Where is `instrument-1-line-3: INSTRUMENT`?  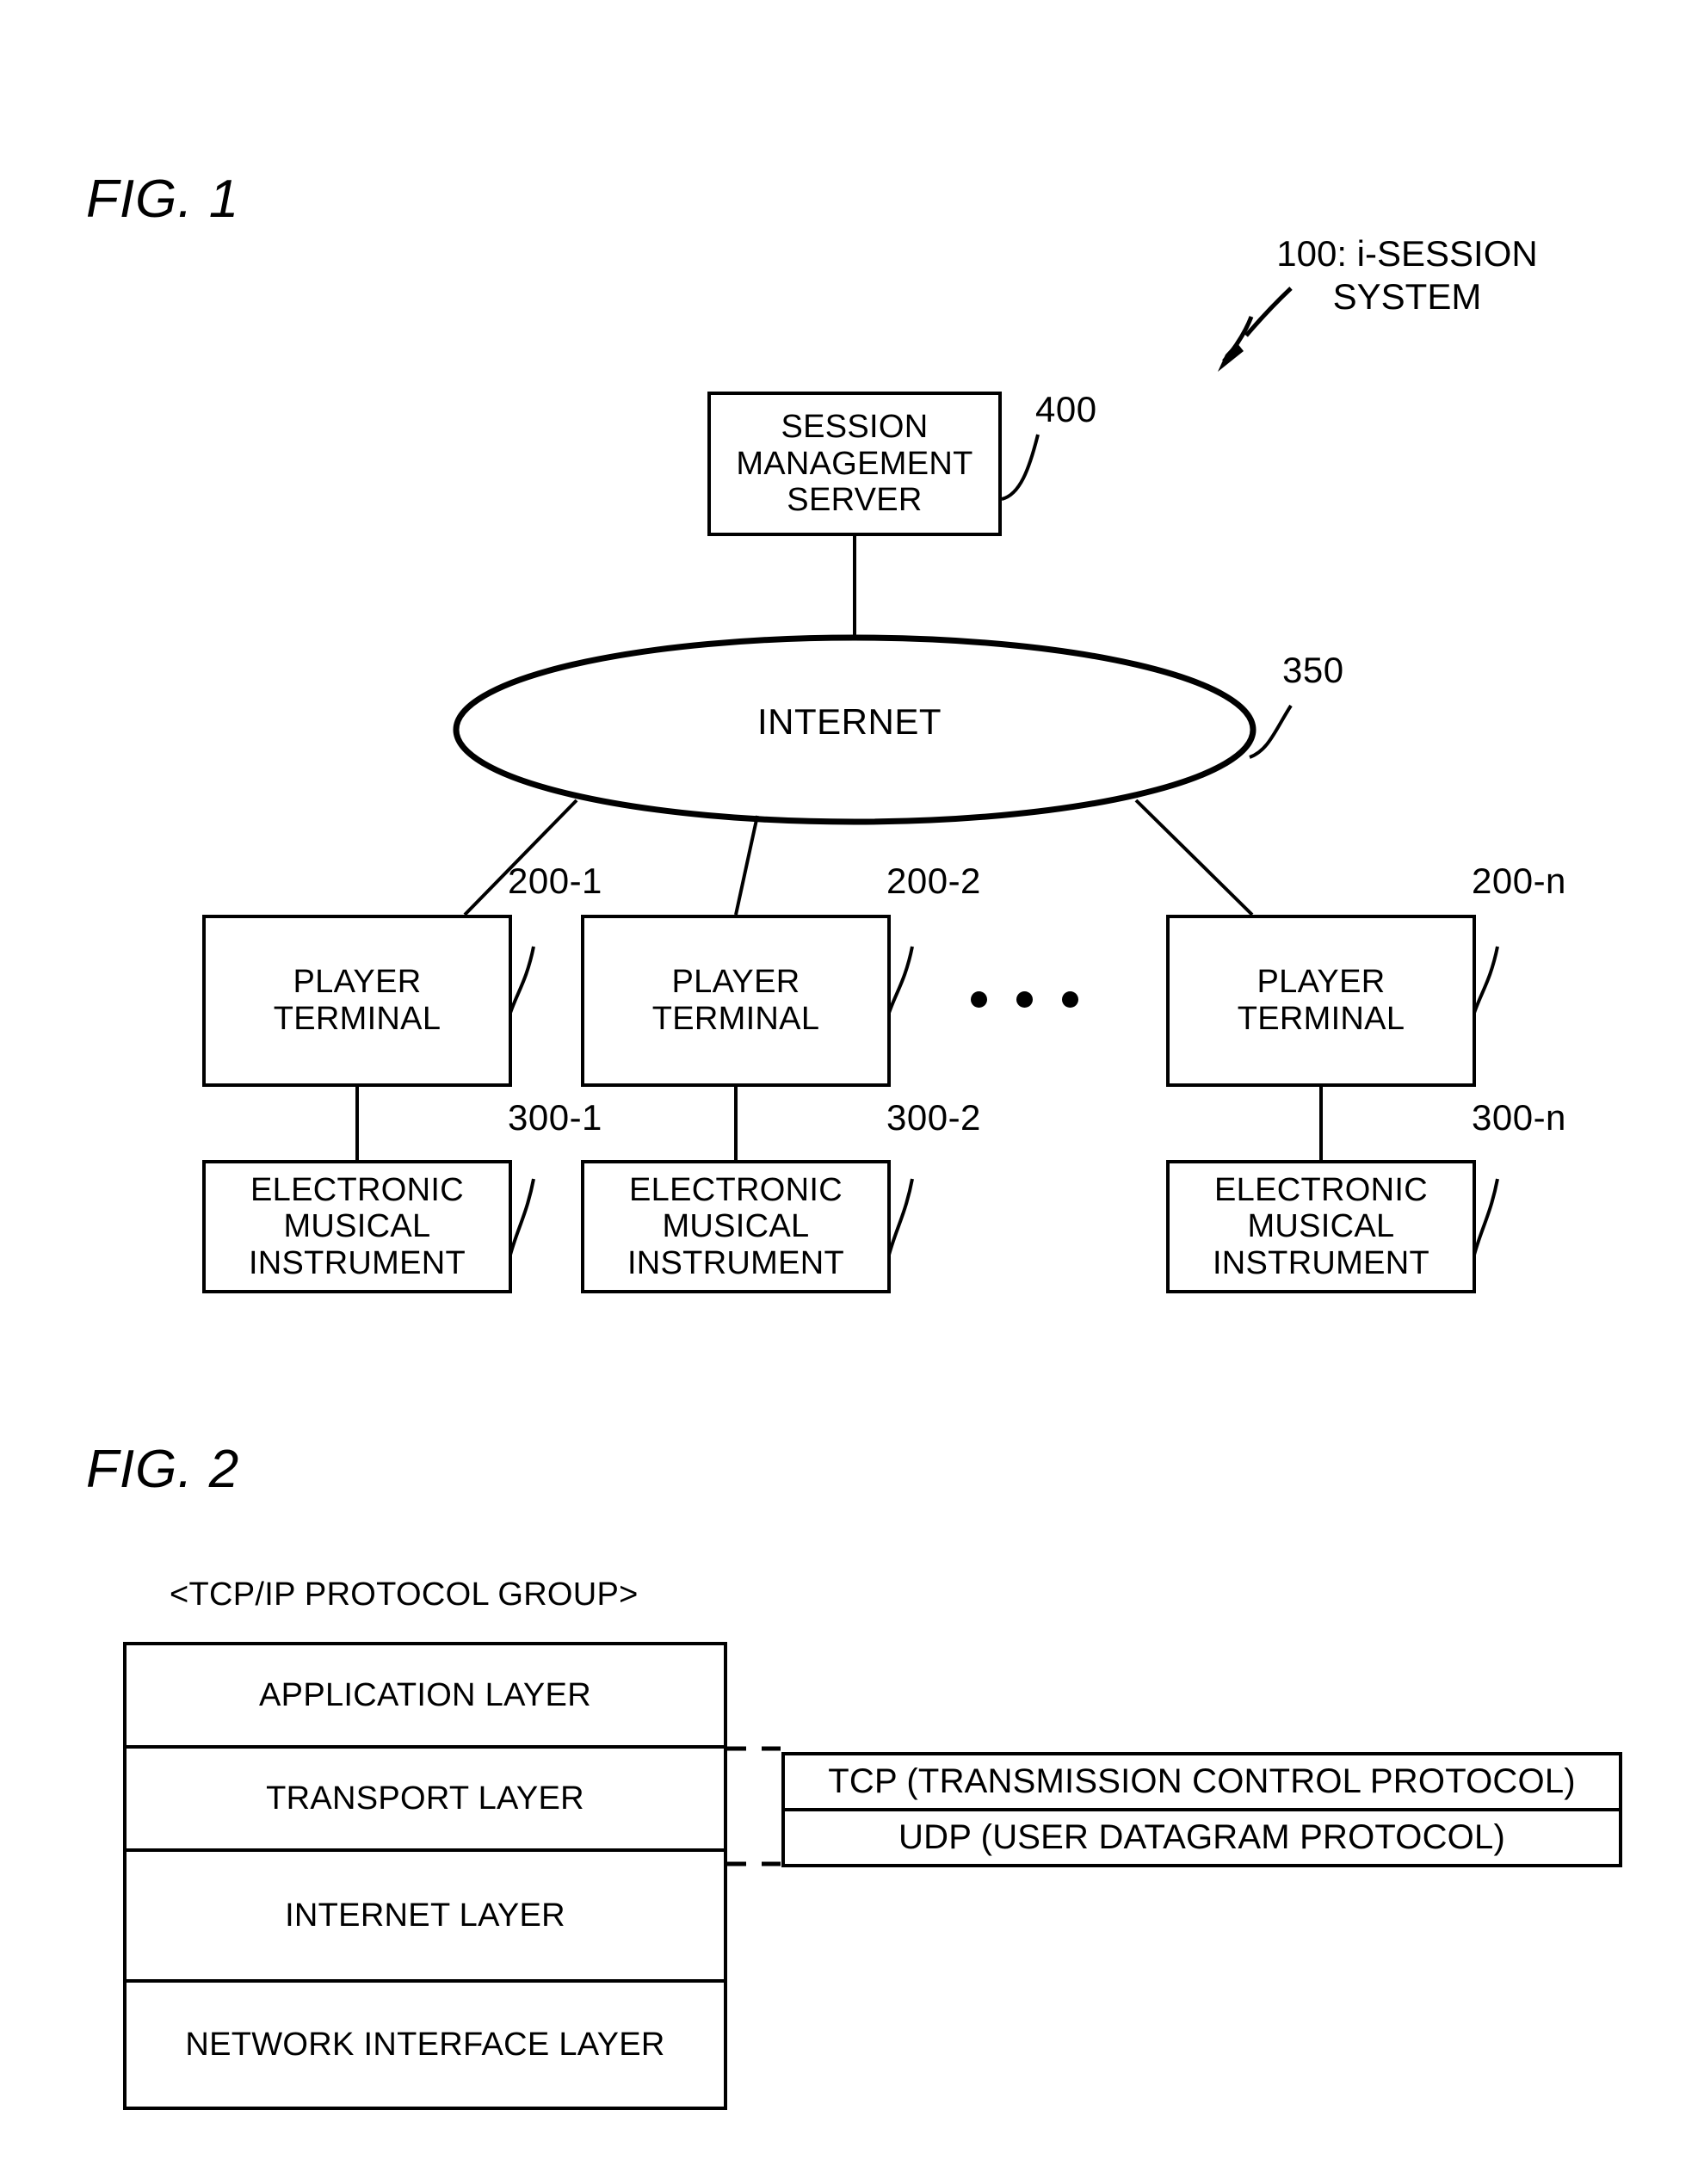
instrument-1-line-3: INSTRUMENT is located at coordinates (357, 1262).